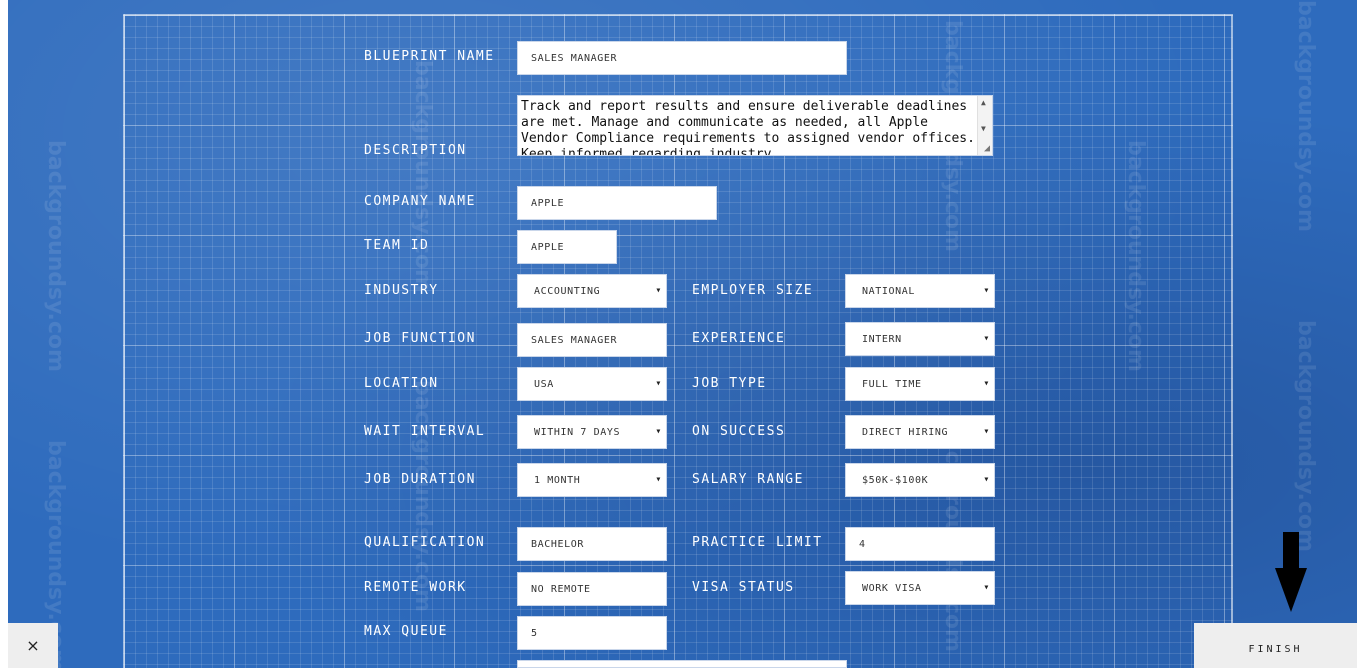 The width and height of the screenshot is (1366, 668). What do you see at coordinates (567, 291) in the screenshot?
I see `industry-value: ACCOUNTING` at bounding box center [567, 291].